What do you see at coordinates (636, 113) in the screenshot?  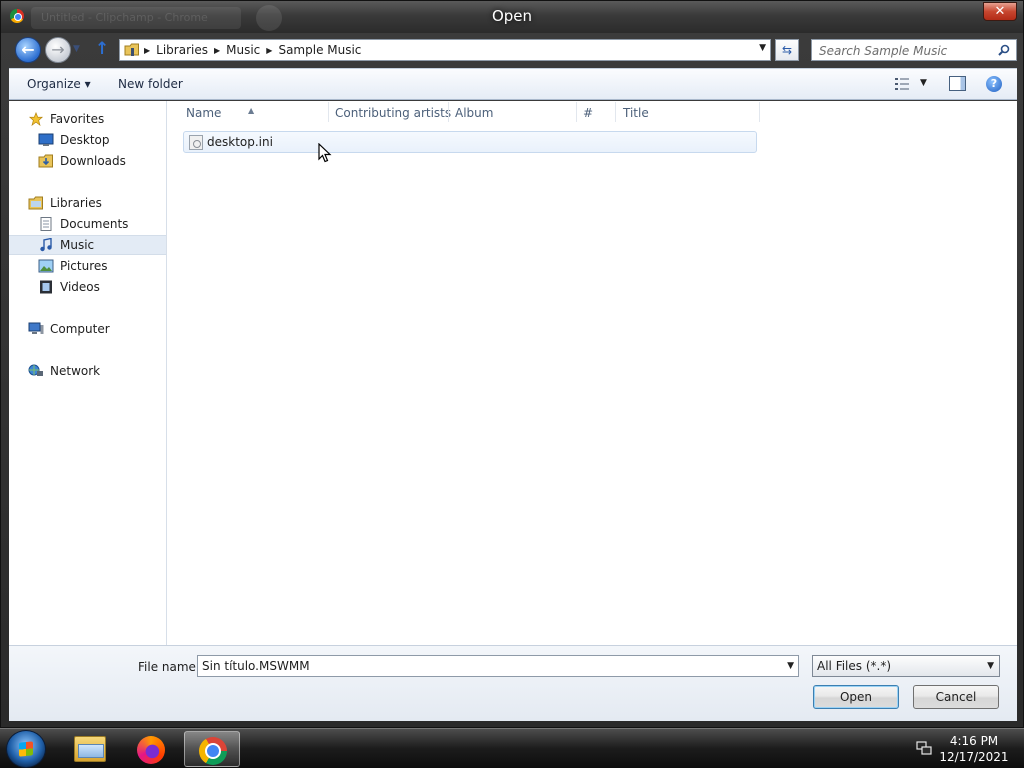 I see `column-label: Title` at bounding box center [636, 113].